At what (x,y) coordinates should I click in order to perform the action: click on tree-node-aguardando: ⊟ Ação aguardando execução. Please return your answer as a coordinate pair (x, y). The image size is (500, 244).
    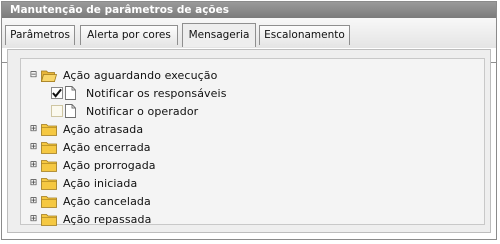
    Looking at the image, I should click on (123, 75).